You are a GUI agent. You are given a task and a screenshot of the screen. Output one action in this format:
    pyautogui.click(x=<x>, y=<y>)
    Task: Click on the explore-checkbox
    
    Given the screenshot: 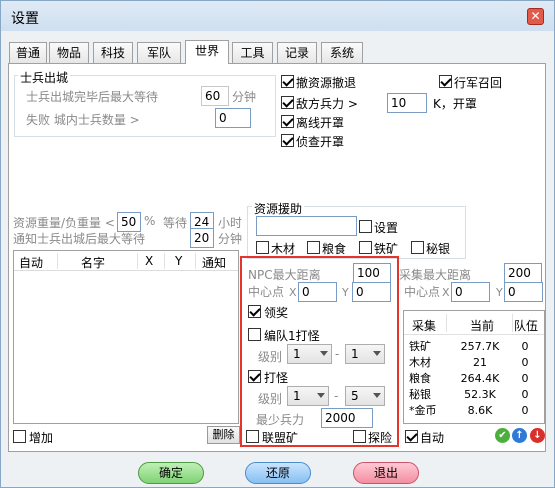 What is the action you would take?
    pyautogui.click(x=359, y=436)
    